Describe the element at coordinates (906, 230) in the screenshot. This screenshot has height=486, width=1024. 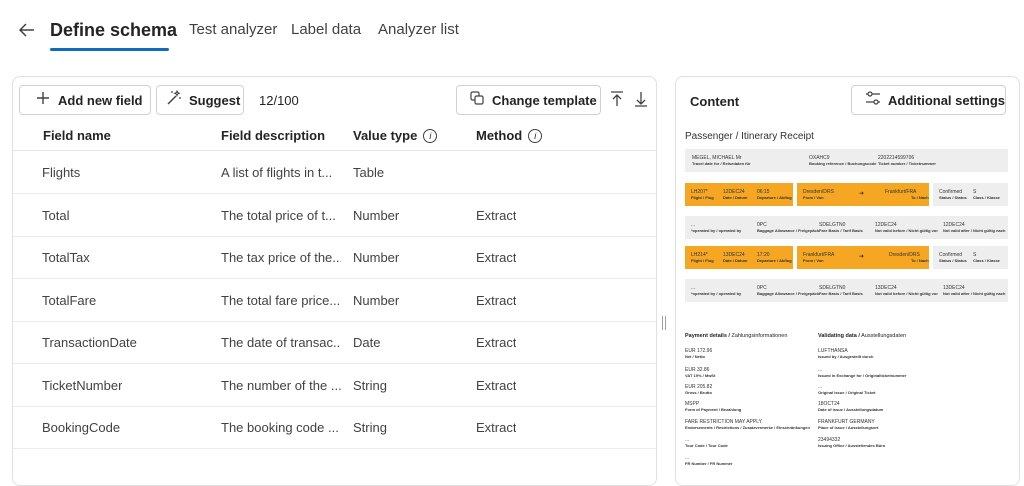
I see `doc-label: Not valid before / Nicht gültig vor` at that location.